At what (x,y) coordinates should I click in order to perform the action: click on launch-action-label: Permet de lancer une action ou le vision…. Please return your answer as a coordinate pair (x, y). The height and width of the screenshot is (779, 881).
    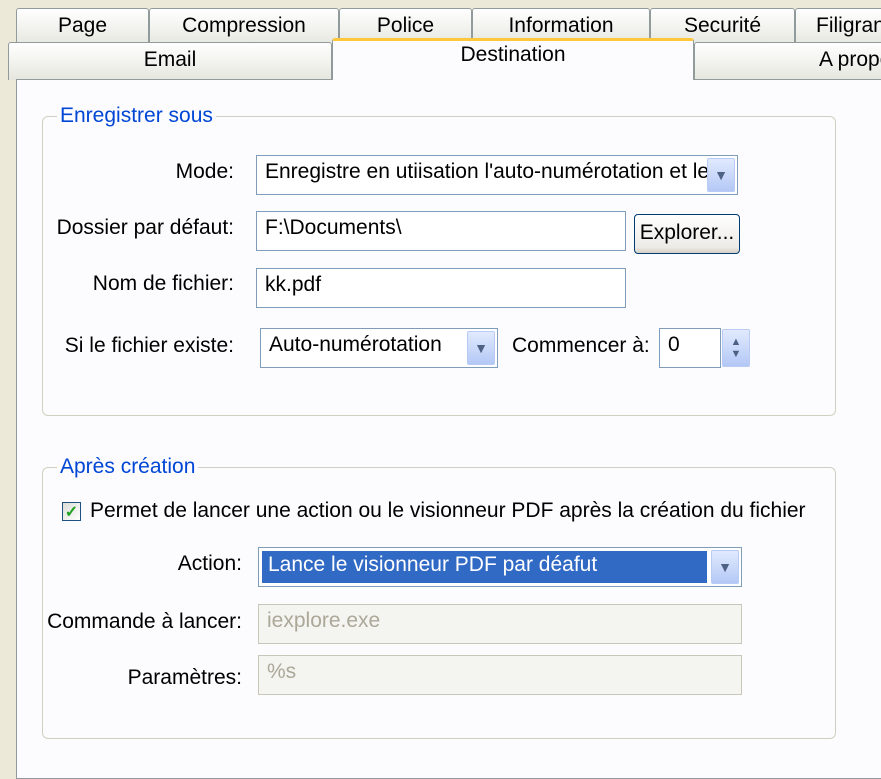
    Looking at the image, I should click on (448, 510).